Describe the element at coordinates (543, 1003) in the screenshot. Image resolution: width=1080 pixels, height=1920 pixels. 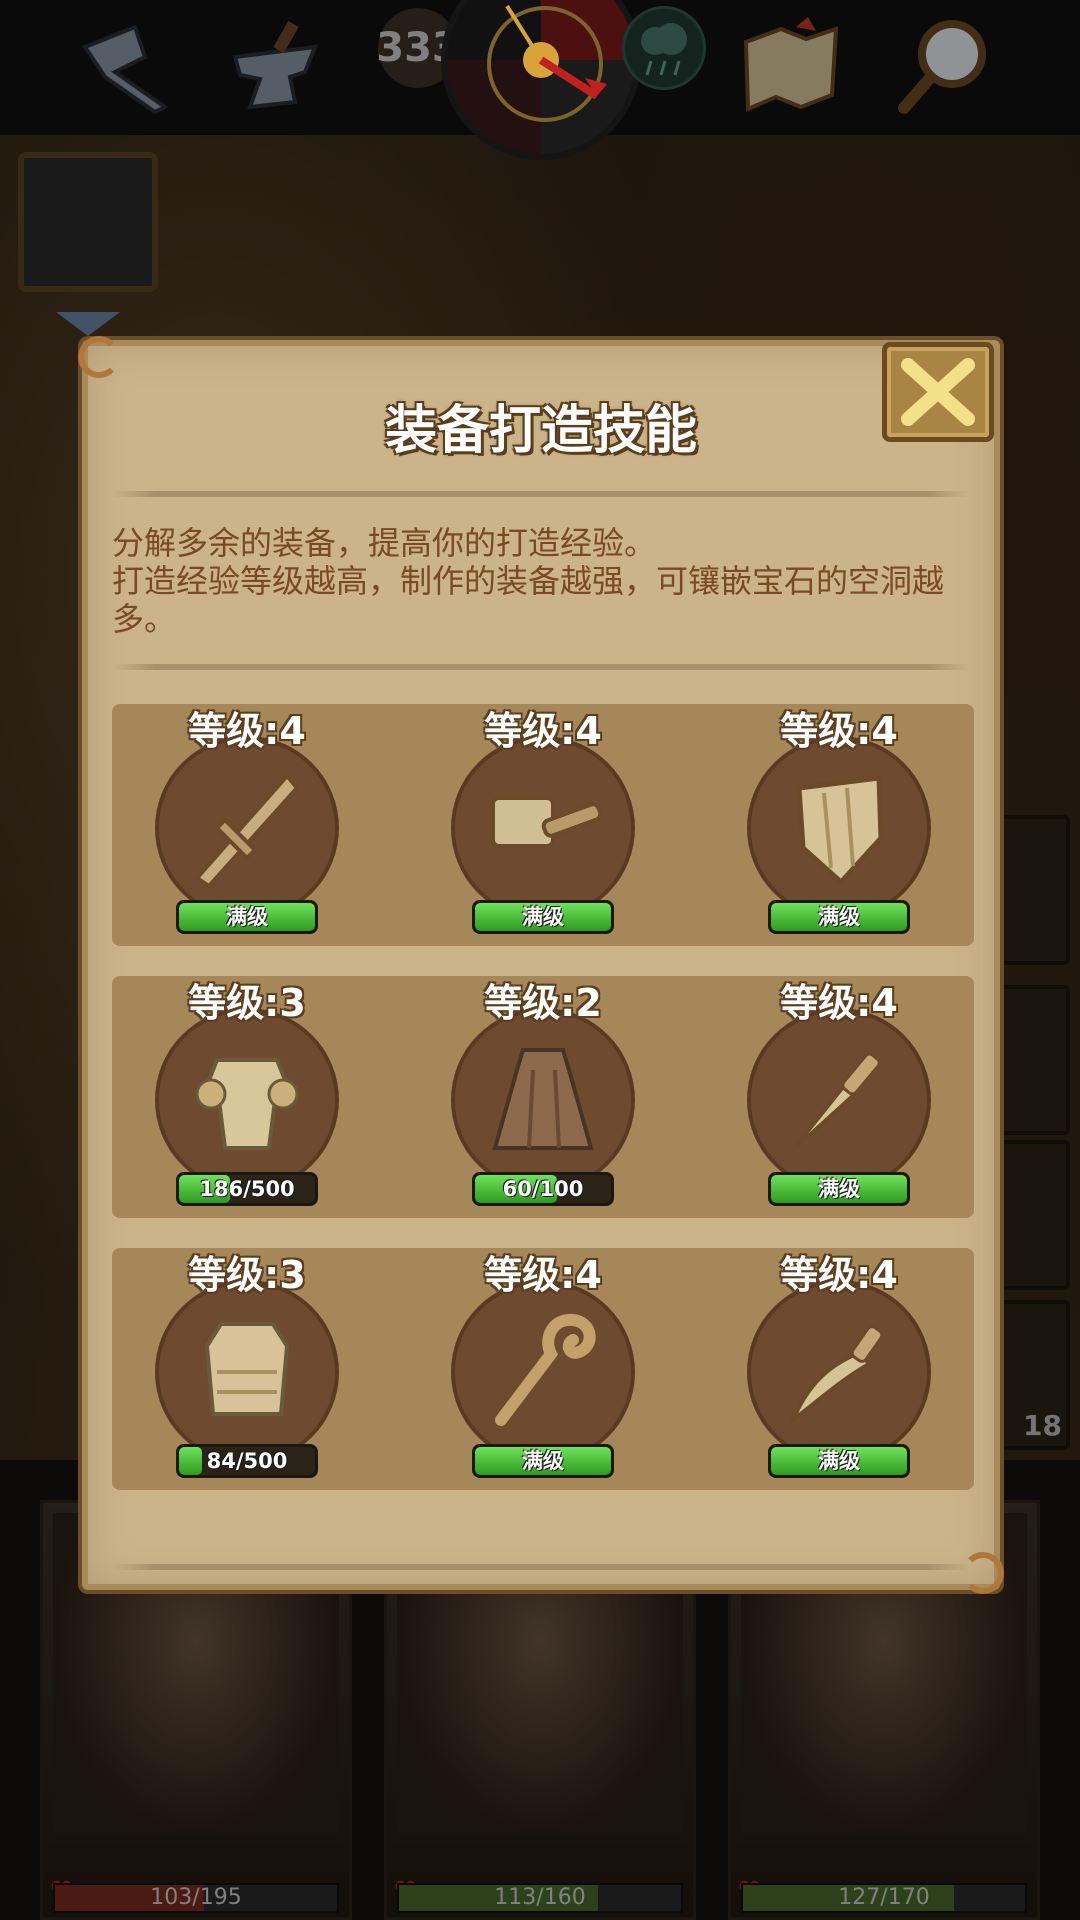
I see `skill-level: 等级:2` at that location.